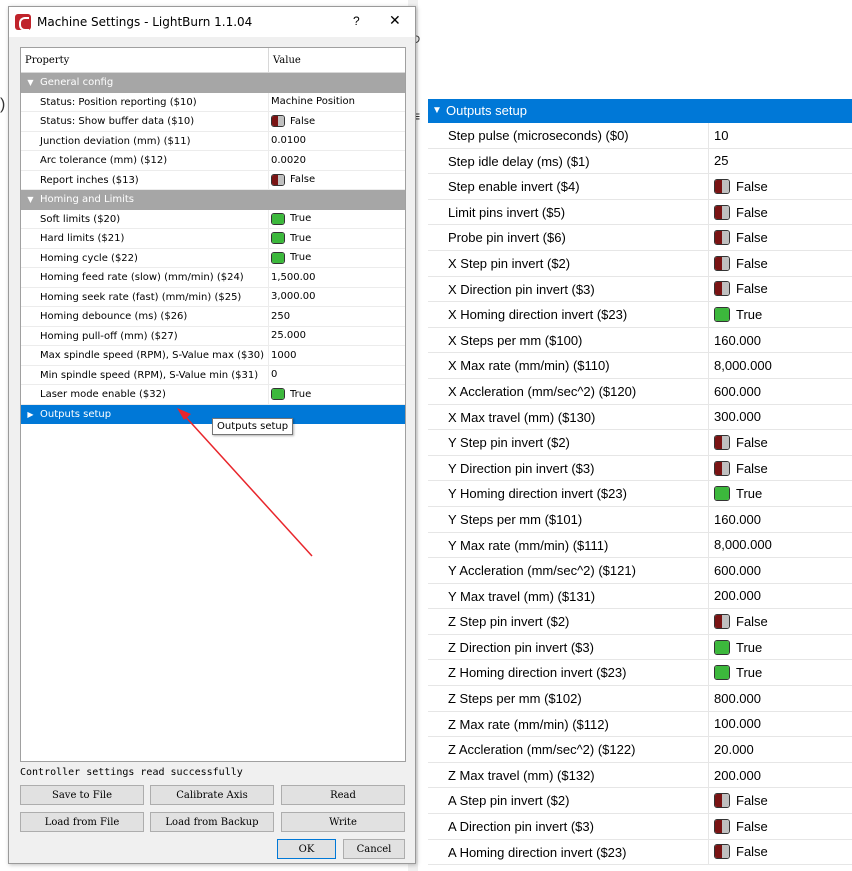 Image resolution: width=852 pixels, height=871 pixels. Describe the element at coordinates (568, 545) in the screenshot. I see `setting-name: Y Max rate (mm/min) ($111)` at that location.